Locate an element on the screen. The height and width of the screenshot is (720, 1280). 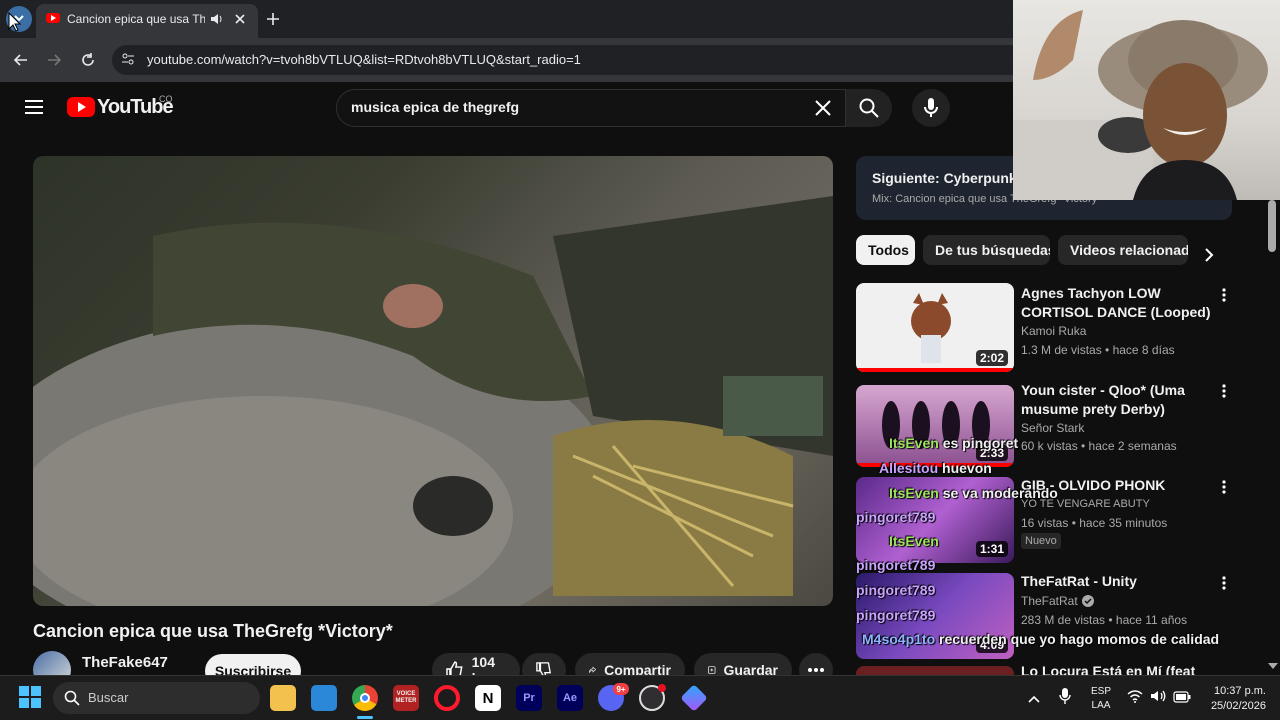
chat-user: M4so4p1to is located at coordinates (899, 639).